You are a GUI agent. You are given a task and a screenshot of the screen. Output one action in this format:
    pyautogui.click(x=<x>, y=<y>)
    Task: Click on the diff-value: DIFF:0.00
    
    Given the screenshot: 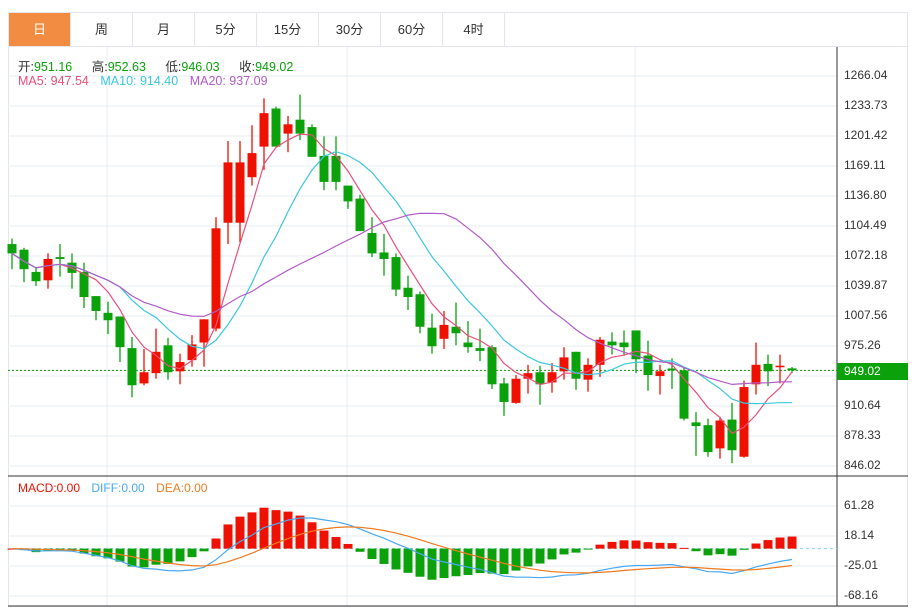 What is the action you would take?
    pyautogui.click(x=118, y=488)
    